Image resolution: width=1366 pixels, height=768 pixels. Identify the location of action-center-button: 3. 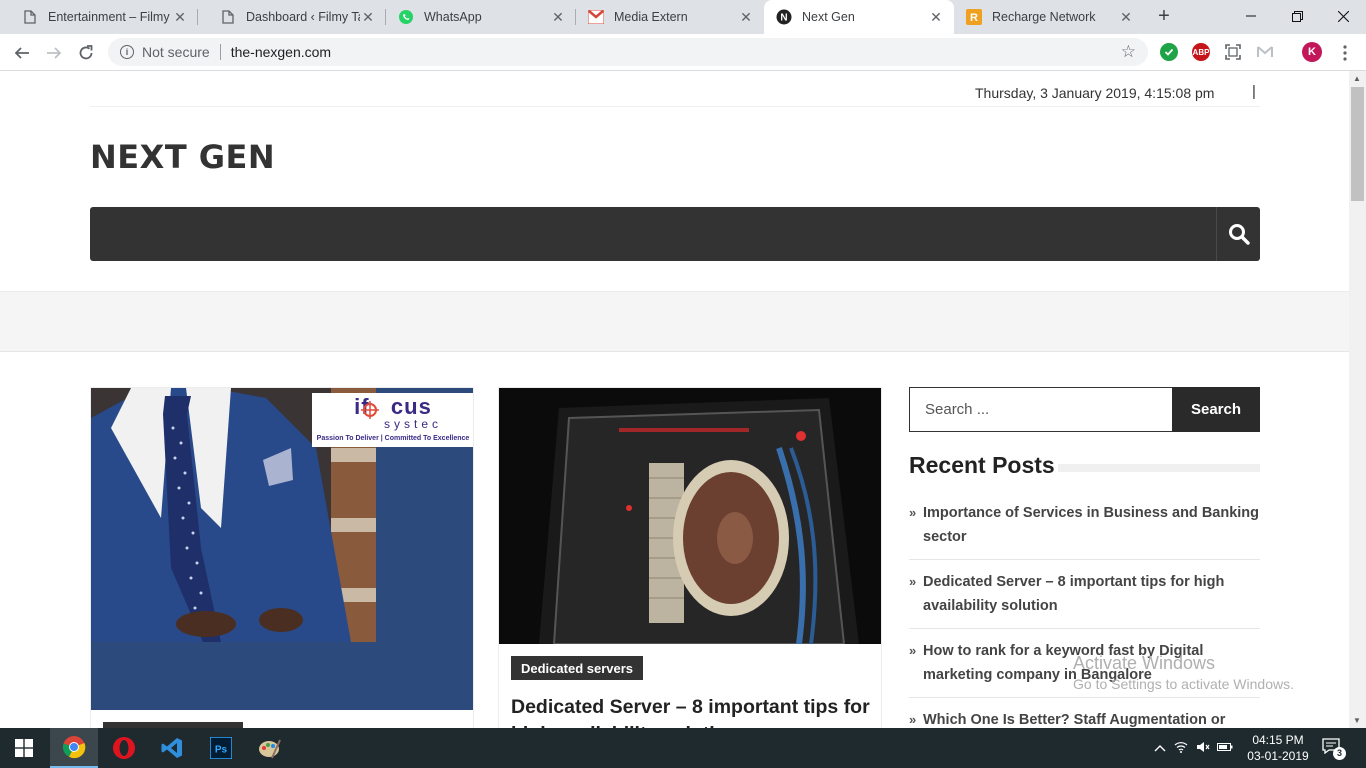
(1335, 749).